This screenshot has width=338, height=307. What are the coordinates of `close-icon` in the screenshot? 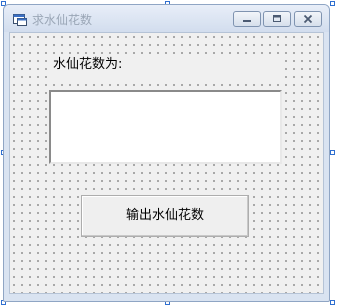 It's located at (308, 19).